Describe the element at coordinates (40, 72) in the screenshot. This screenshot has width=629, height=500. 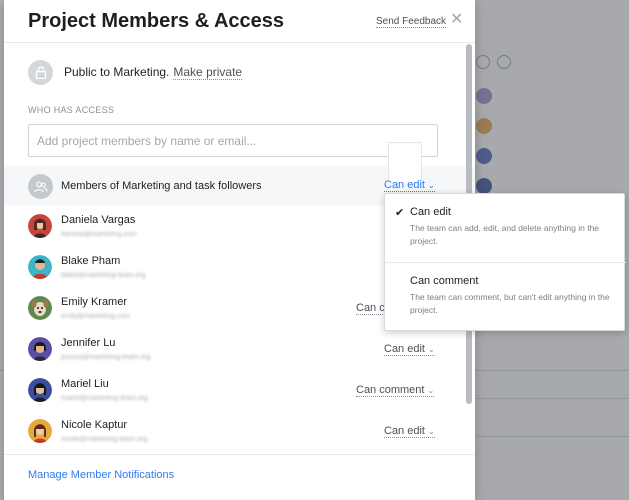
I see `lock-icon` at that location.